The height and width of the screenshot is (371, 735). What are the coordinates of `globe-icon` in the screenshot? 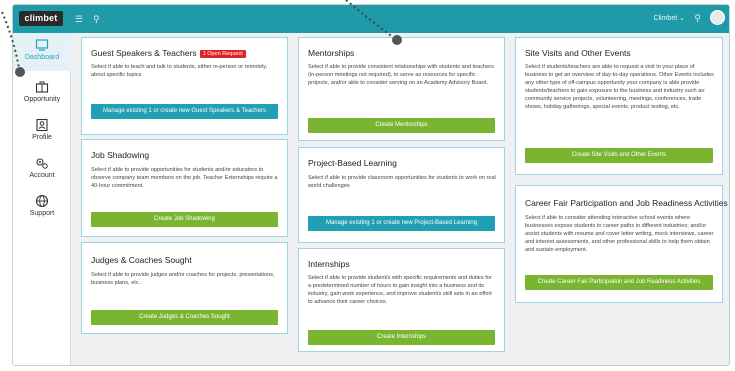 It's located at (42, 201).